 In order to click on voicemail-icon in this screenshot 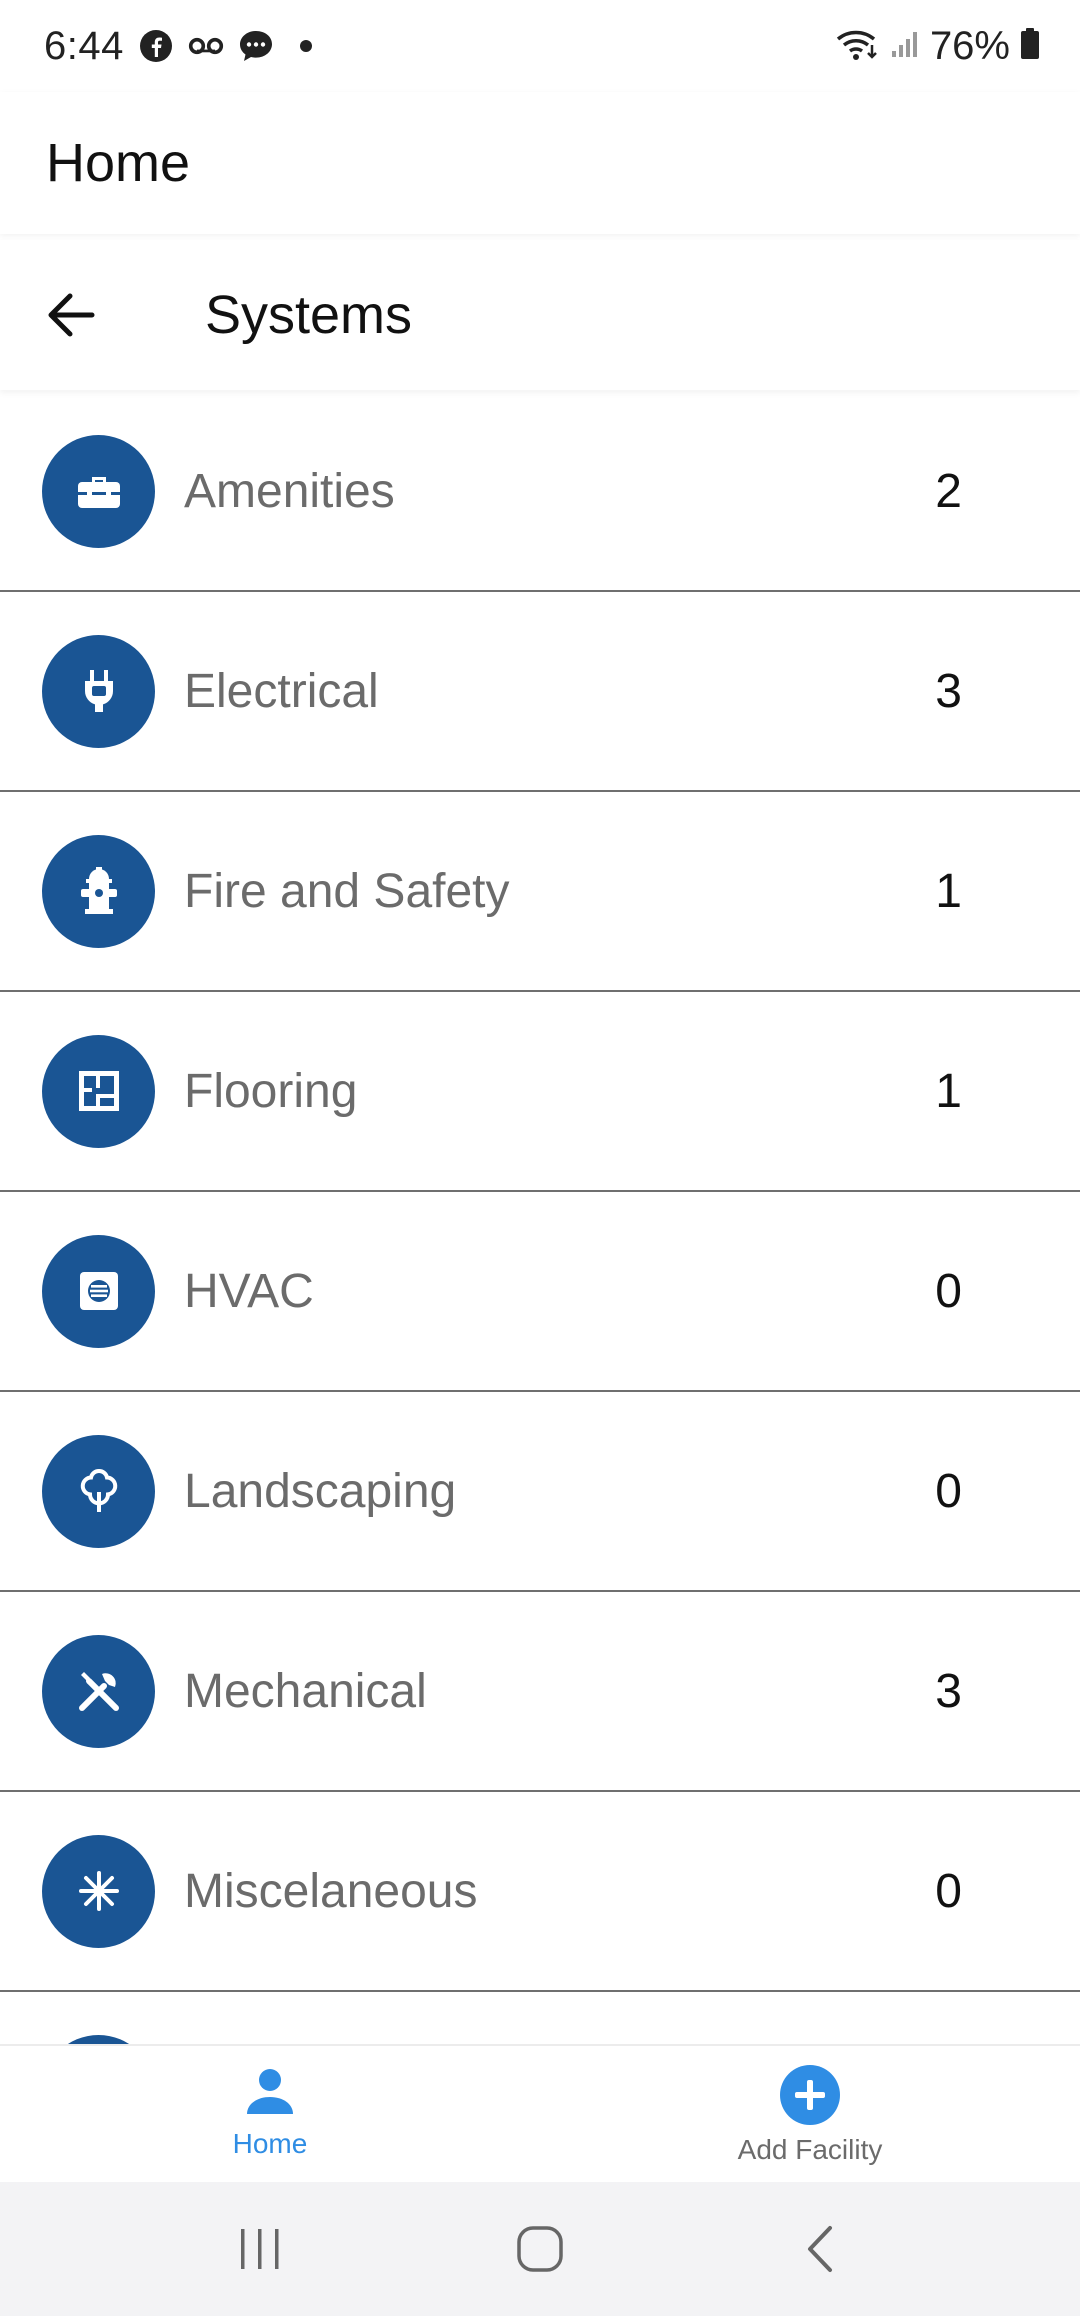, I will do `click(206, 46)`.